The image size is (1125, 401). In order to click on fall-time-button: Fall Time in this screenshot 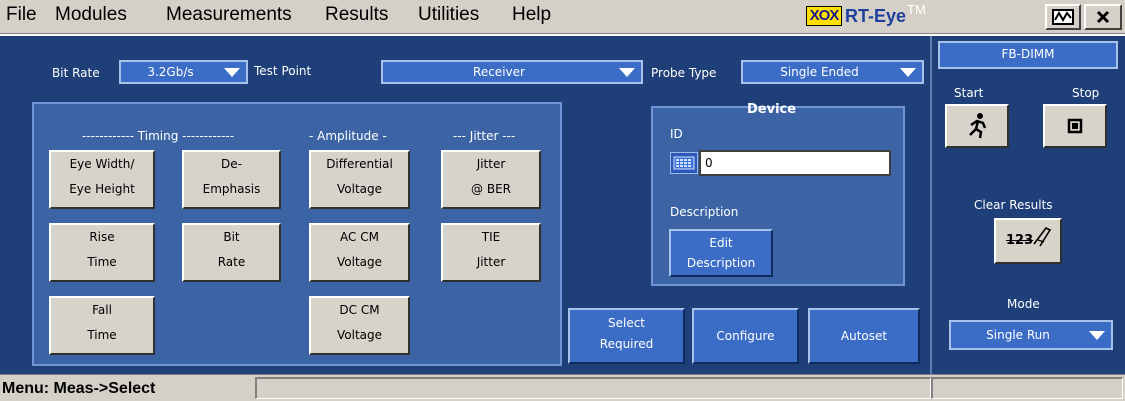, I will do `click(102, 325)`.